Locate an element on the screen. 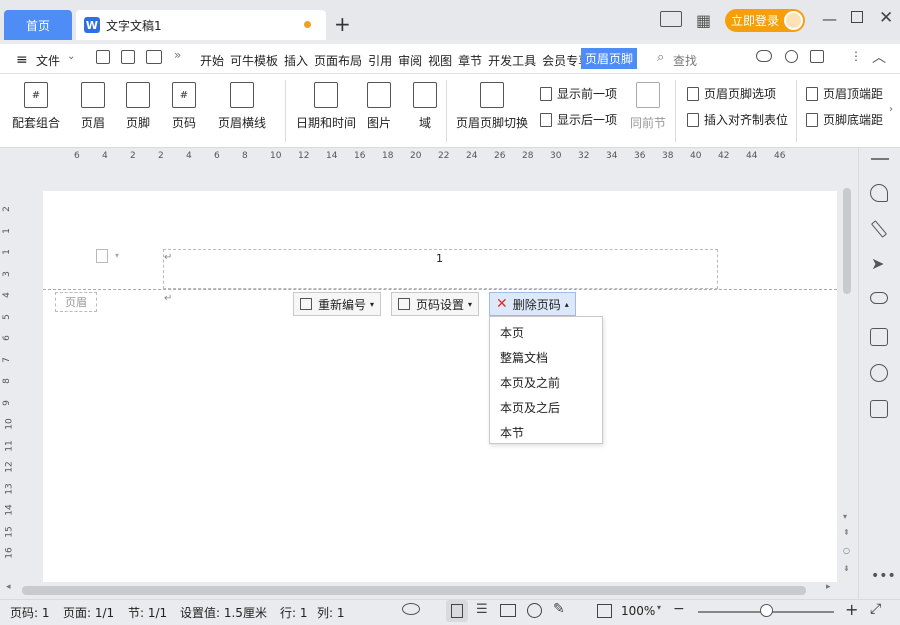 This screenshot has height=625, width=900. menu-start: 开始 is located at coordinates (212, 60).